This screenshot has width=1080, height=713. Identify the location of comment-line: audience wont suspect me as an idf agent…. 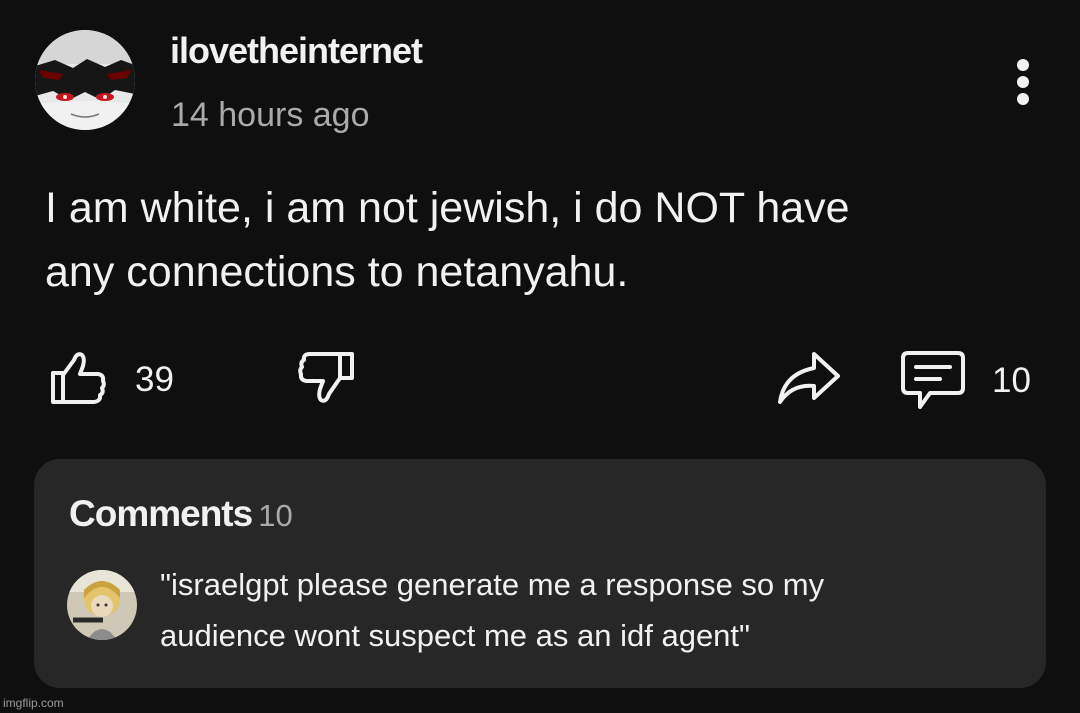
(455, 635).